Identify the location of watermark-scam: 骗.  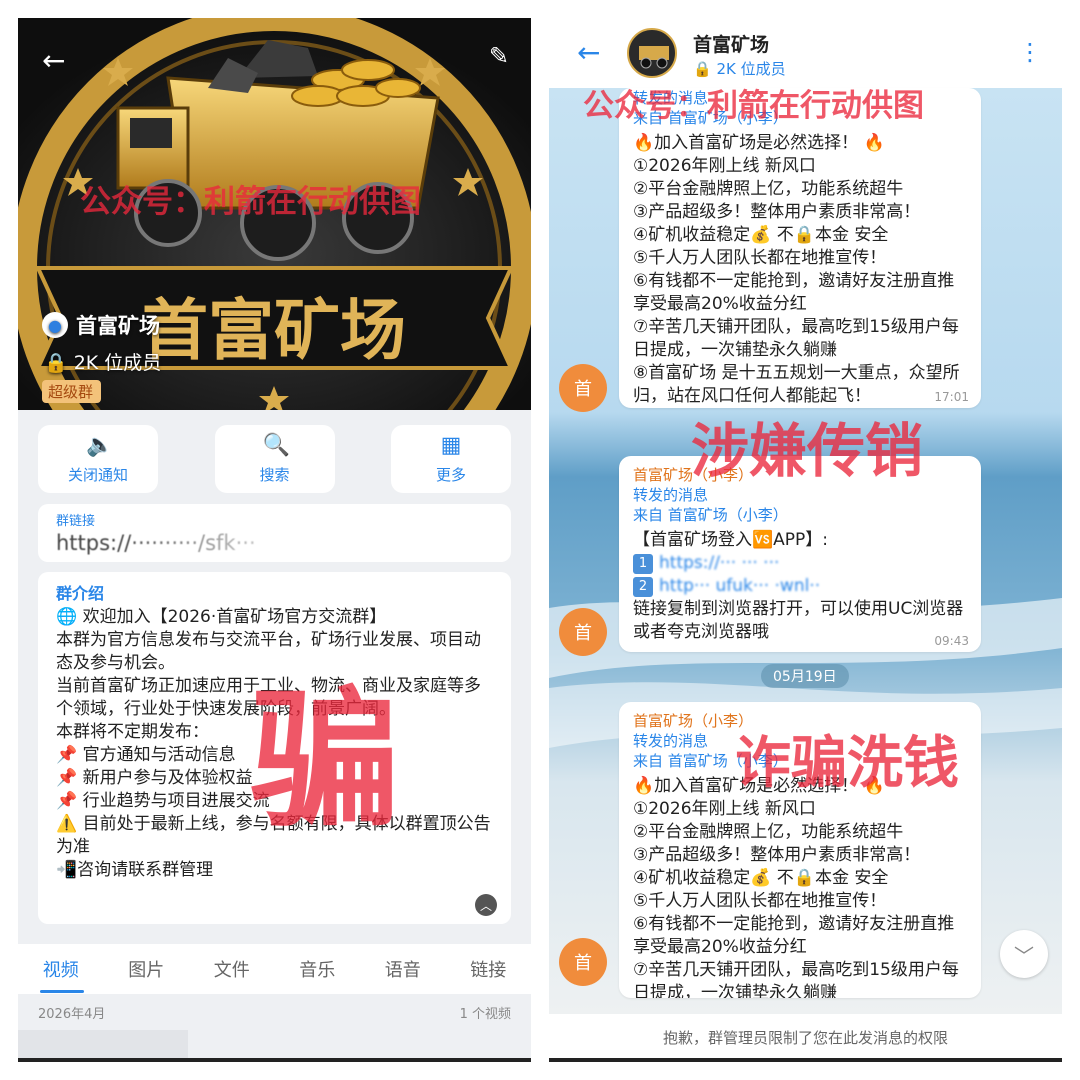
(325, 761).